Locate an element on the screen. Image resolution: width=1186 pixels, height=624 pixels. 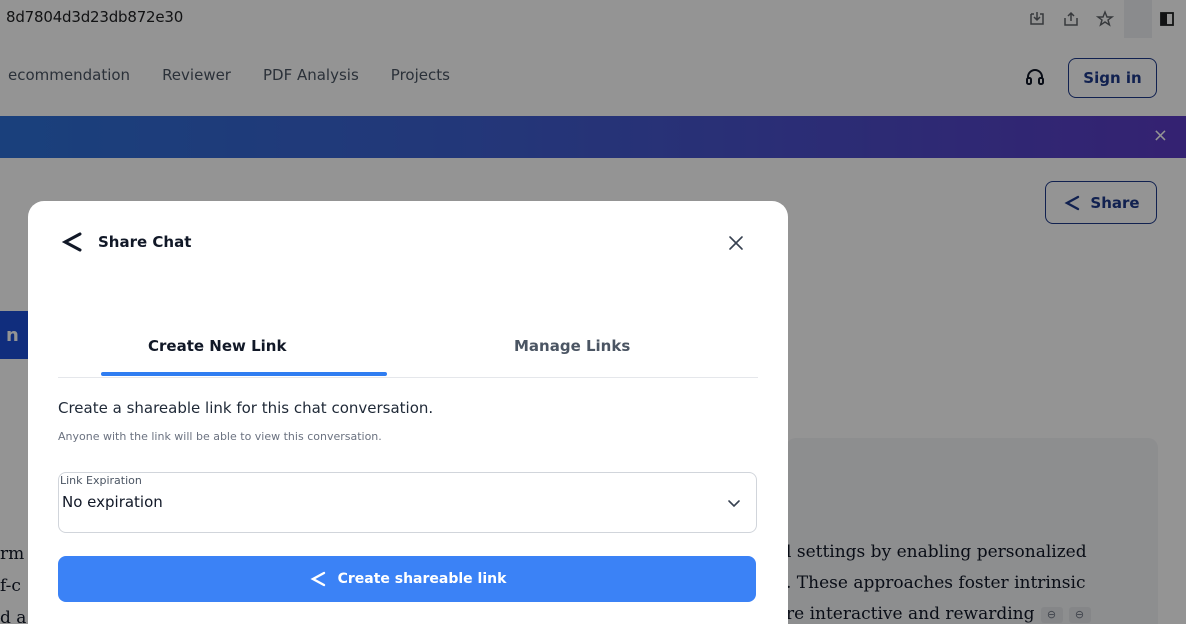
chevron-down-icon is located at coordinates (734, 504).